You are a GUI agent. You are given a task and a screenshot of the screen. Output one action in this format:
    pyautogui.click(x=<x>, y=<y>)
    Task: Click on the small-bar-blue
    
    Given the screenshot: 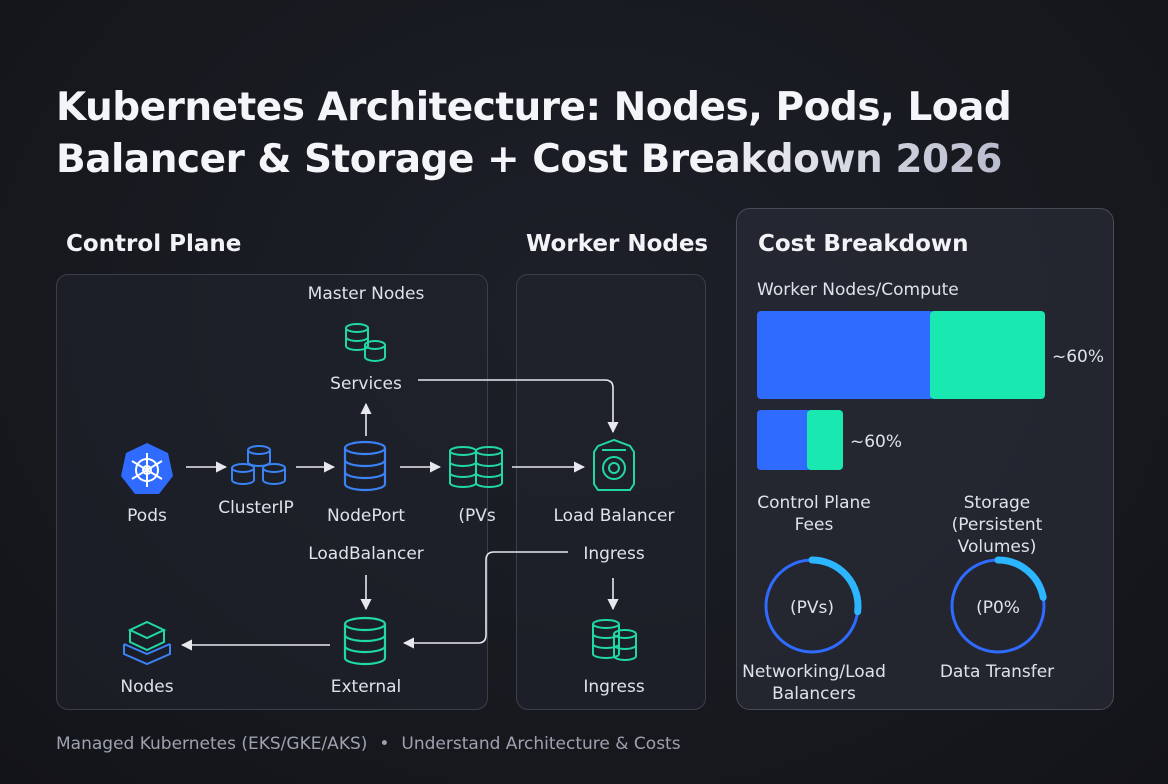 What is the action you would take?
    pyautogui.click(x=784, y=440)
    